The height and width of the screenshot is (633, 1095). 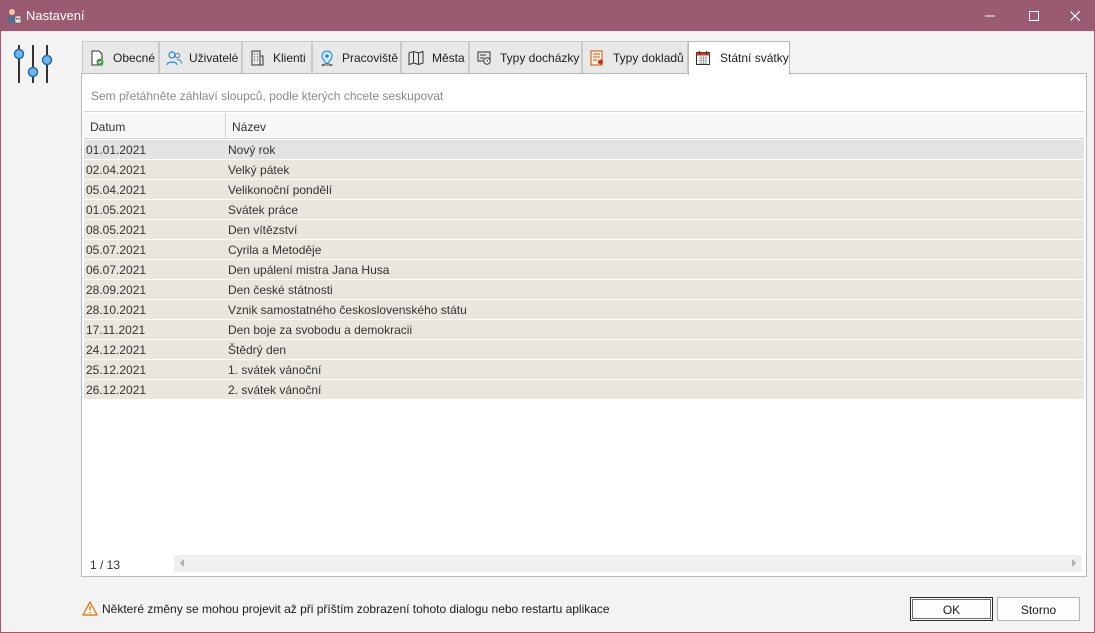 I want to click on receipt-icon, so click(x=596, y=58).